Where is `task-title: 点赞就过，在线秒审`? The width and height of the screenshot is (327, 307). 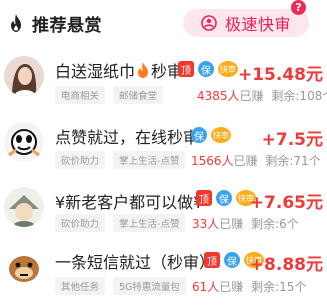 task-title: 点赞就过，在线秒审 is located at coordinates (127, 136).